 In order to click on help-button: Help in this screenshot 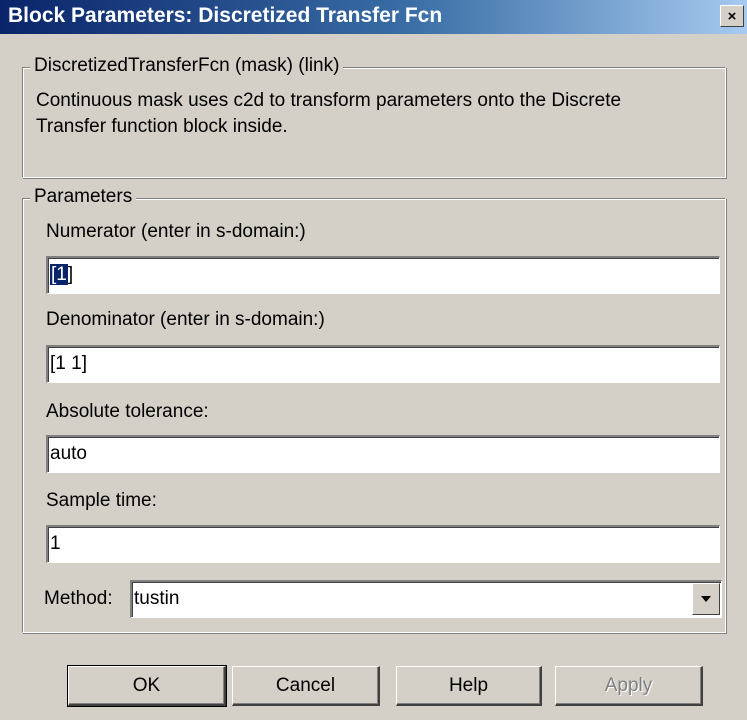, I will do `click(469, 686)`.